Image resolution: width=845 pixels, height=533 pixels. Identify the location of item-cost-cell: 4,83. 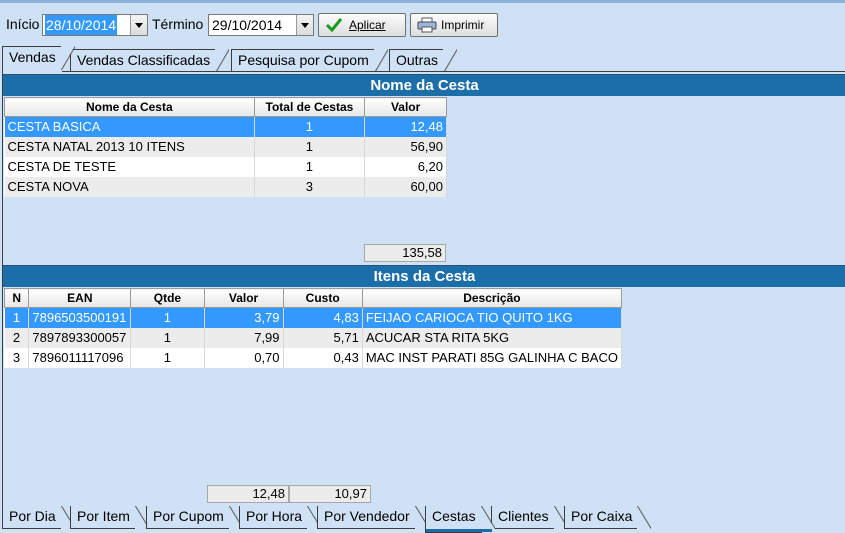
(323, 317).